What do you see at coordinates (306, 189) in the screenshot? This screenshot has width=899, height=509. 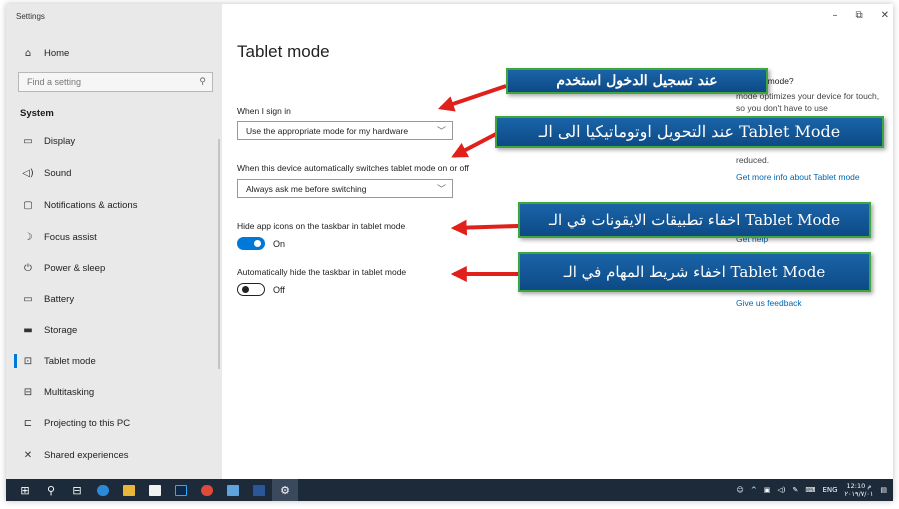 I see `auto-switch-value: Always ask me before switching` at bounding box center [306, 189].